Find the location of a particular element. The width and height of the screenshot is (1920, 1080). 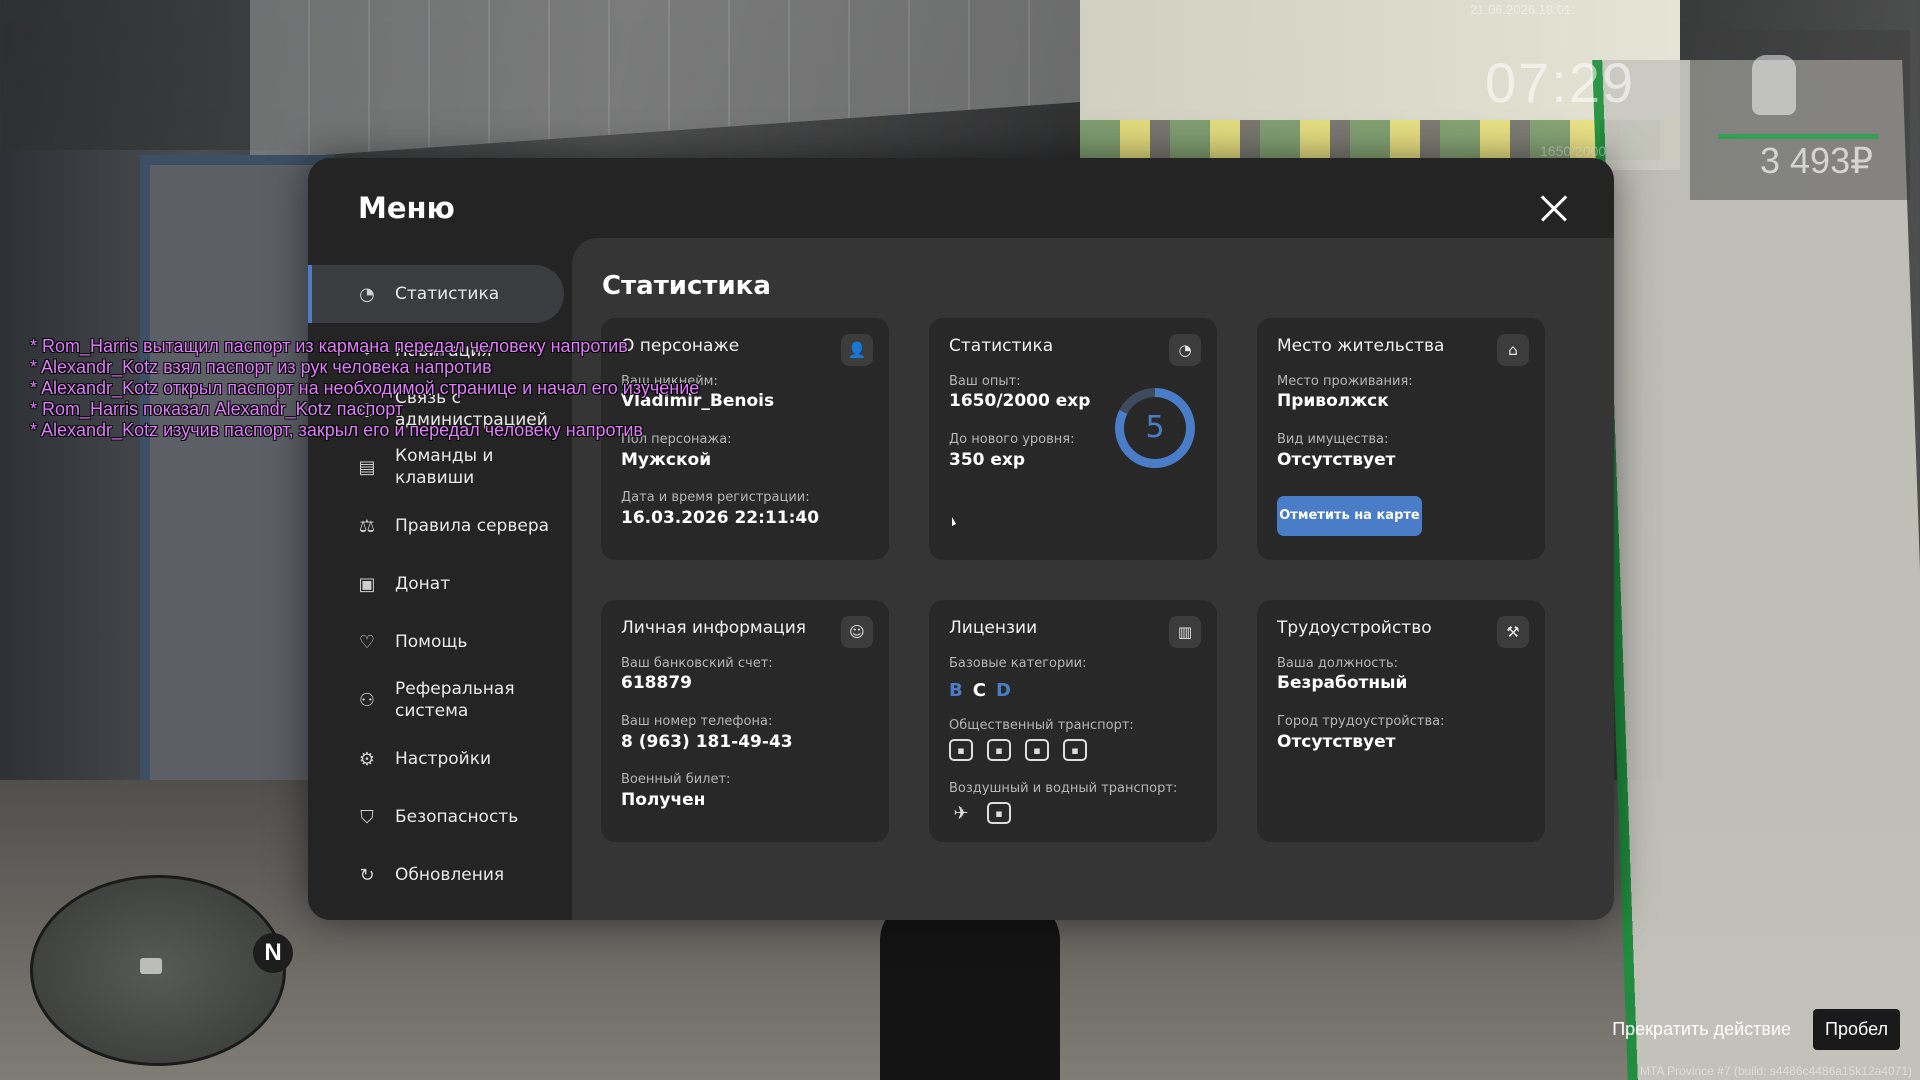

sidebar-item-commands: ▤ Команды и клавиши is located at coordinates (435, 467).